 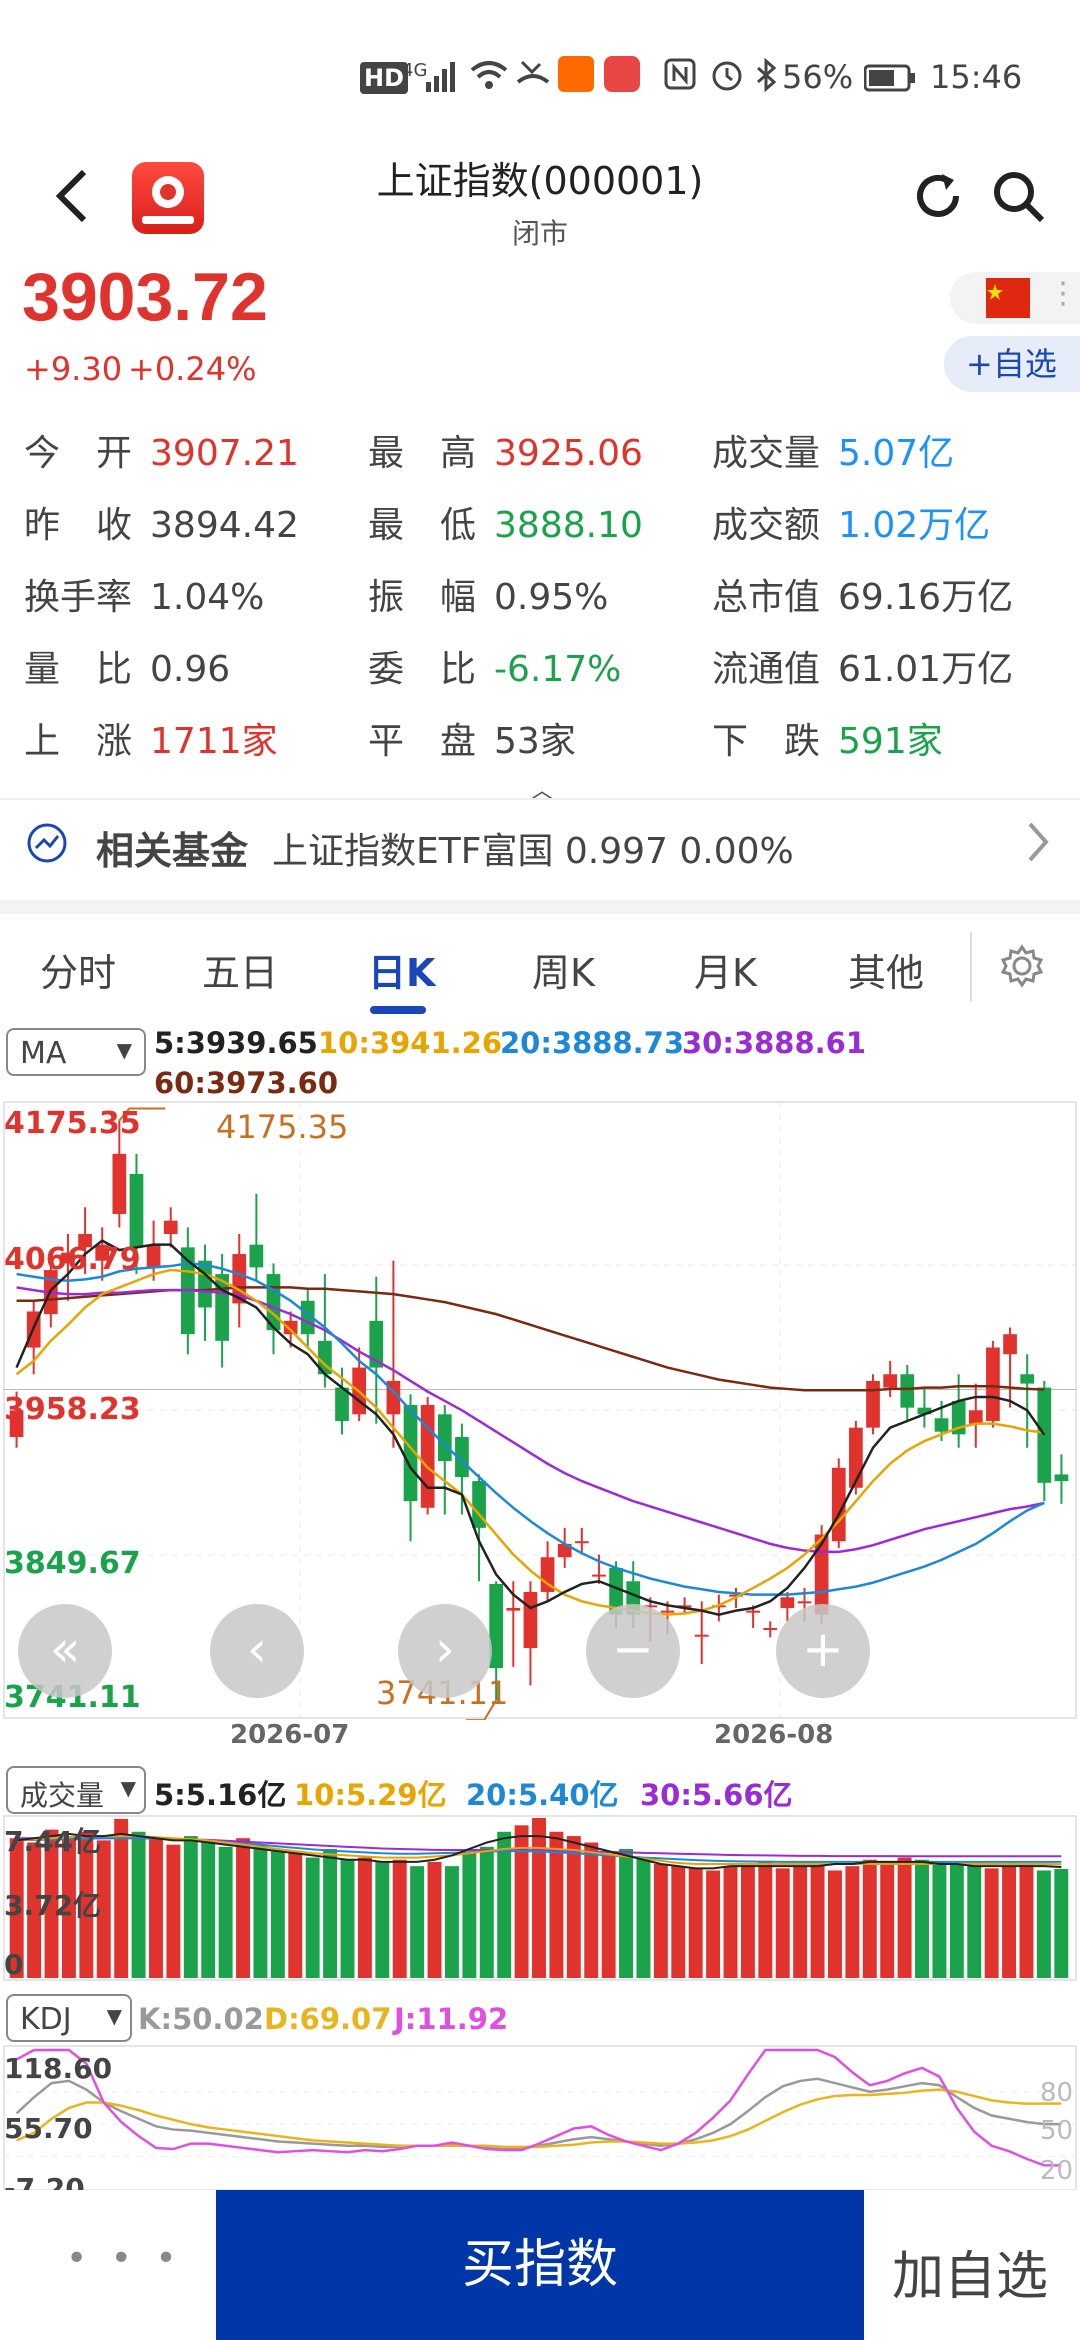 What do you see at coordinates (551, 597) in the screenshot?
I see `stat-value: 0.95%` at bounding box center [551, 597].